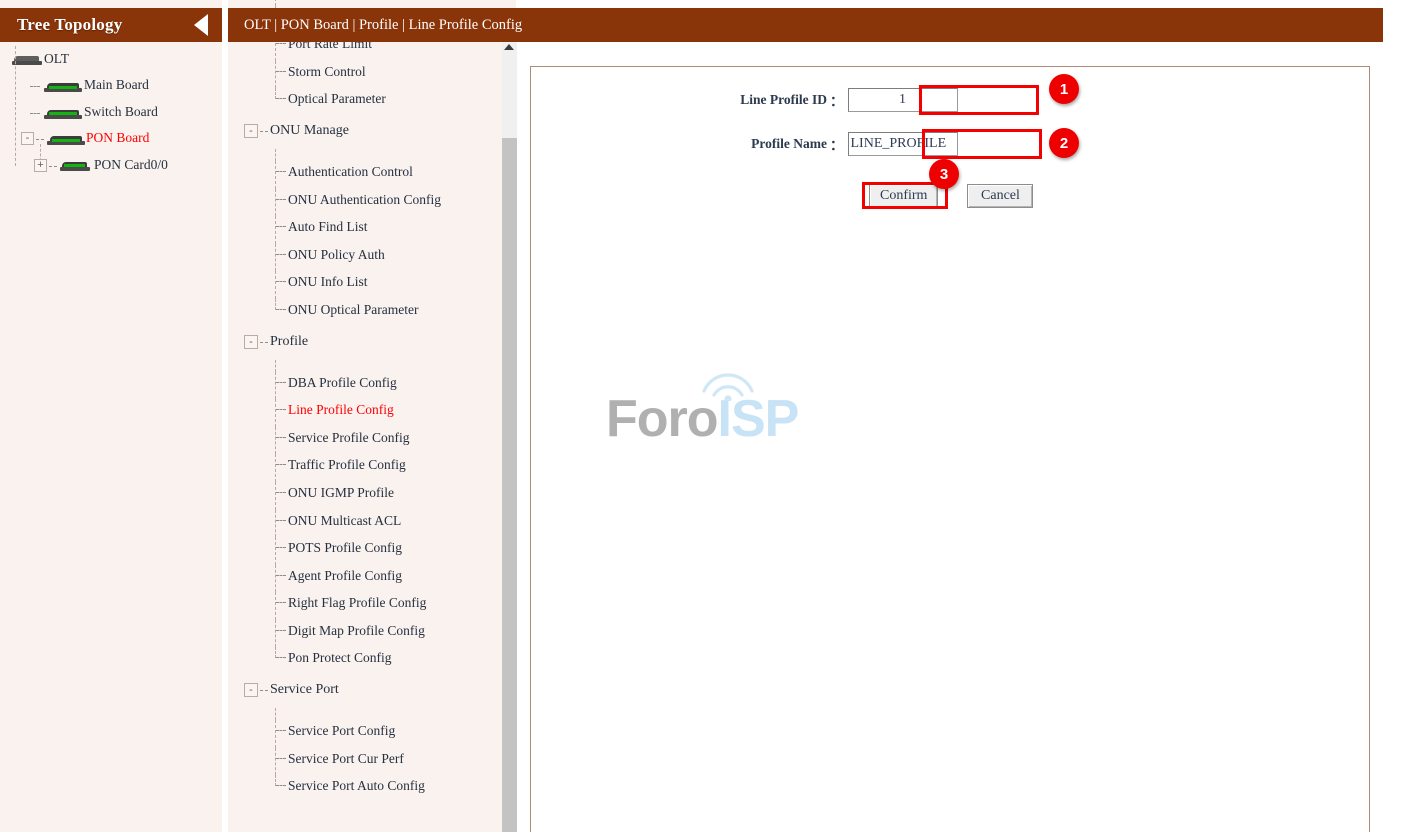  I want to click on menu-item-digit-map-profile-config: Digit Map Profile Config, so click(372, 633).